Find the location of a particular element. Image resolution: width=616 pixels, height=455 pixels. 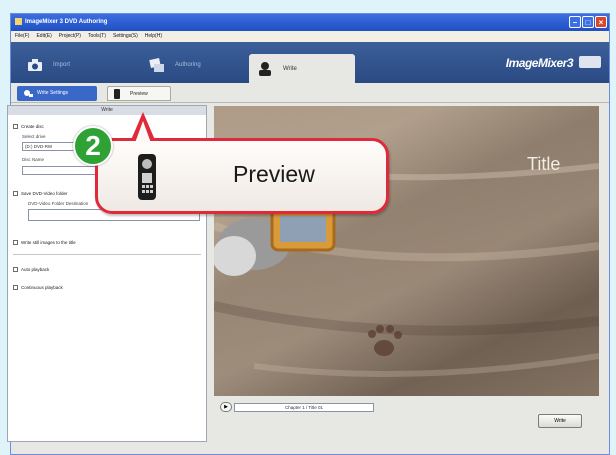

save-folder-checkbox: Save DVD-Video folder is located at coordinates (40, 193).